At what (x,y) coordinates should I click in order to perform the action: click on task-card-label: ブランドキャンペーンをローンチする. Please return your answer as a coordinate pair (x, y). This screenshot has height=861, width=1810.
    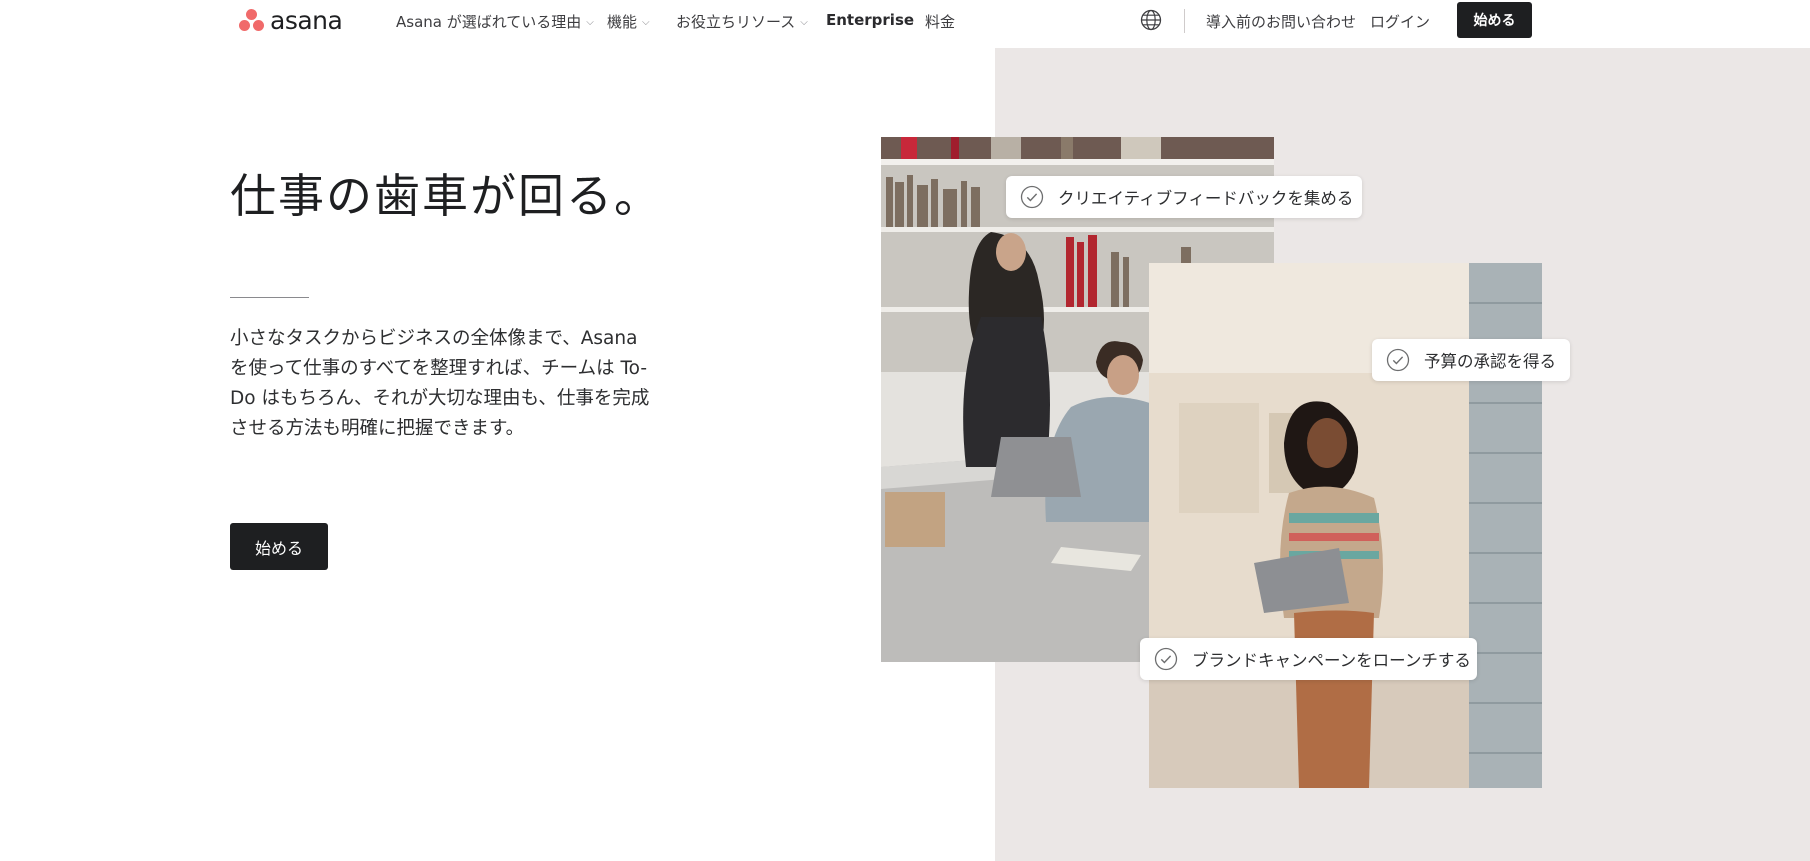
    Looking at the image, I should click on (1331, 660).